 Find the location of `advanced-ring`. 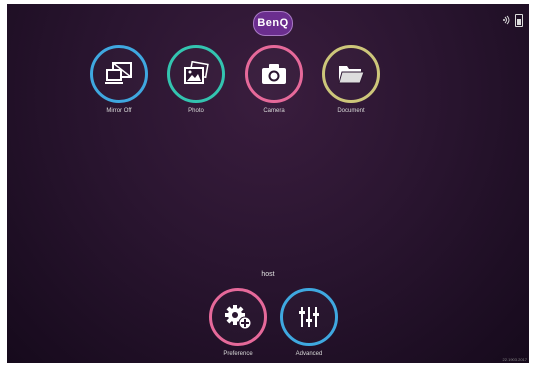

advanced-ring is located at coordinates (309, 317).